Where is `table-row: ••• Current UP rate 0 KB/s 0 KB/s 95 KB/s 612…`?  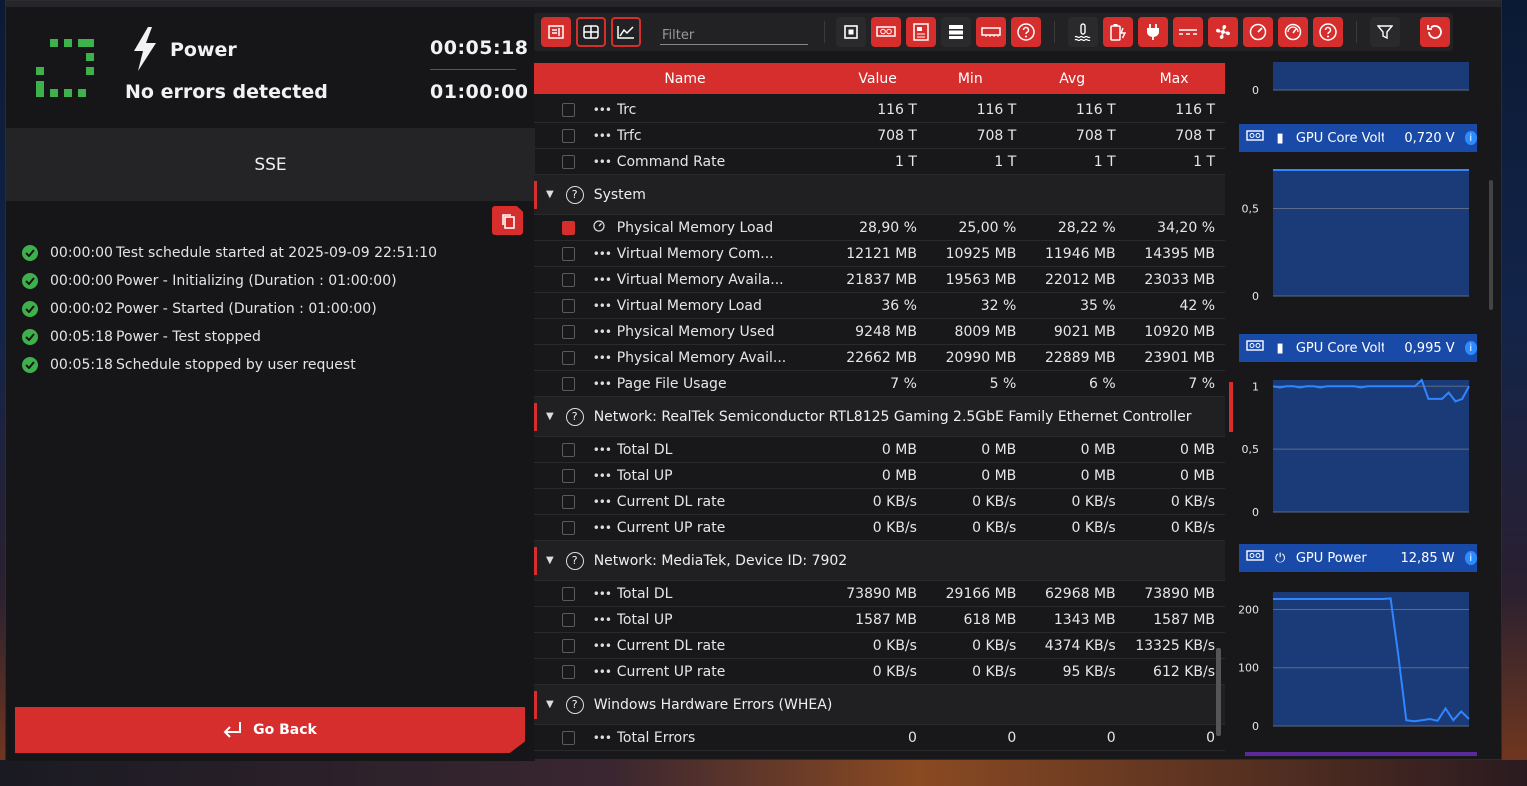 table-row: ••• Current UP rate 0 KB/s 0 KB/s 95 KB/s 612… is located at coordinates (879, 672).